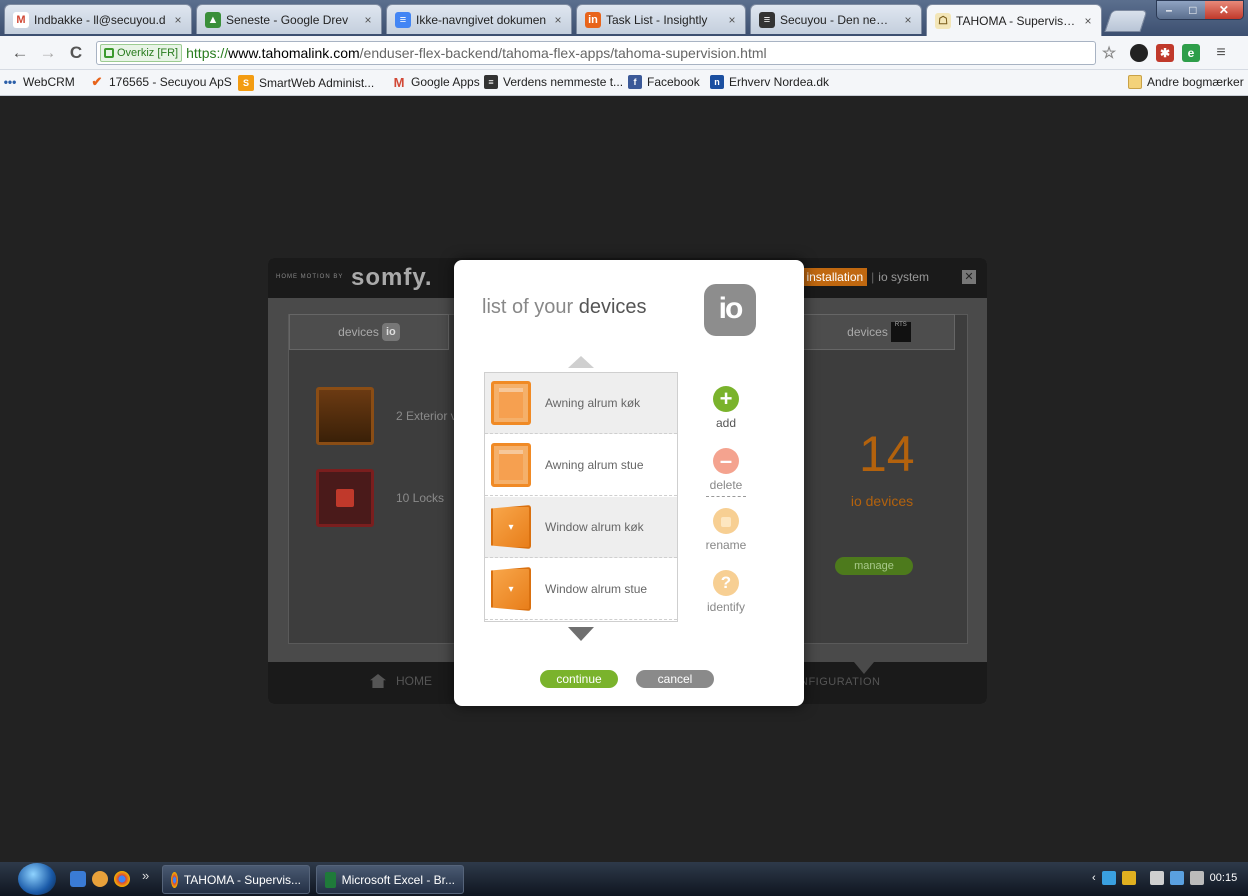  I want to click on home-label: HOME, so click(414, 681).